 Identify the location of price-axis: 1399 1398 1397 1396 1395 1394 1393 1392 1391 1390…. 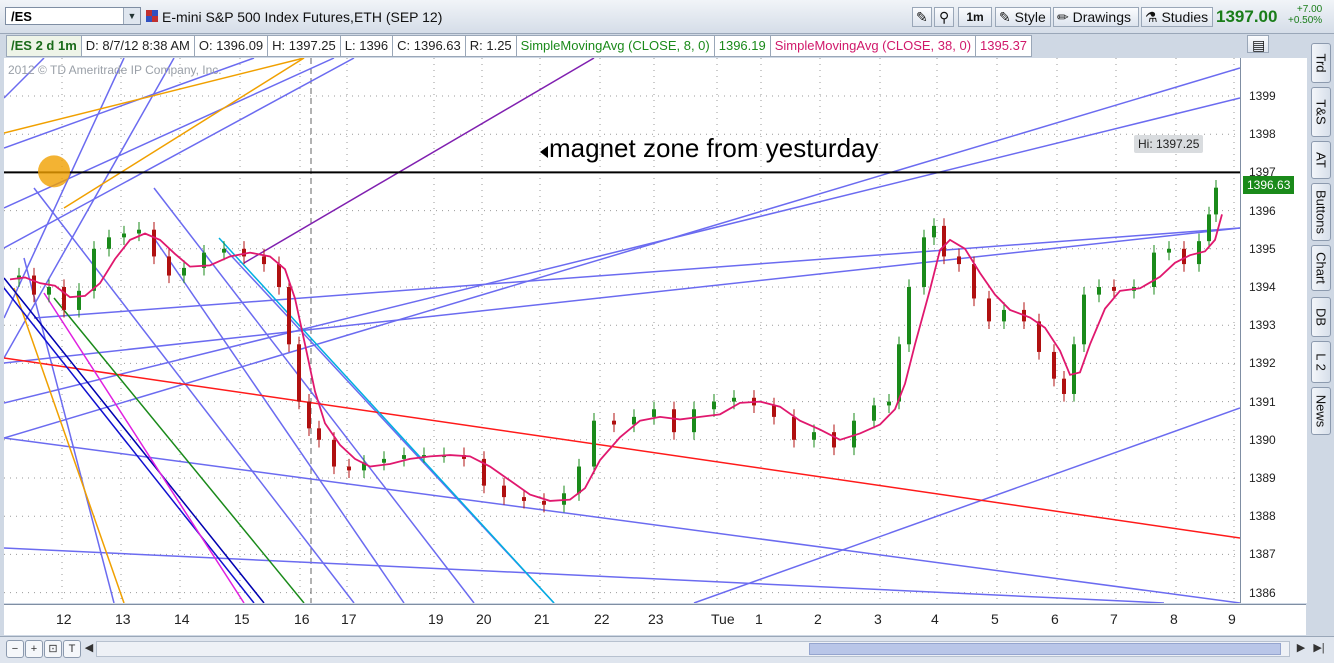
(1273, 330).